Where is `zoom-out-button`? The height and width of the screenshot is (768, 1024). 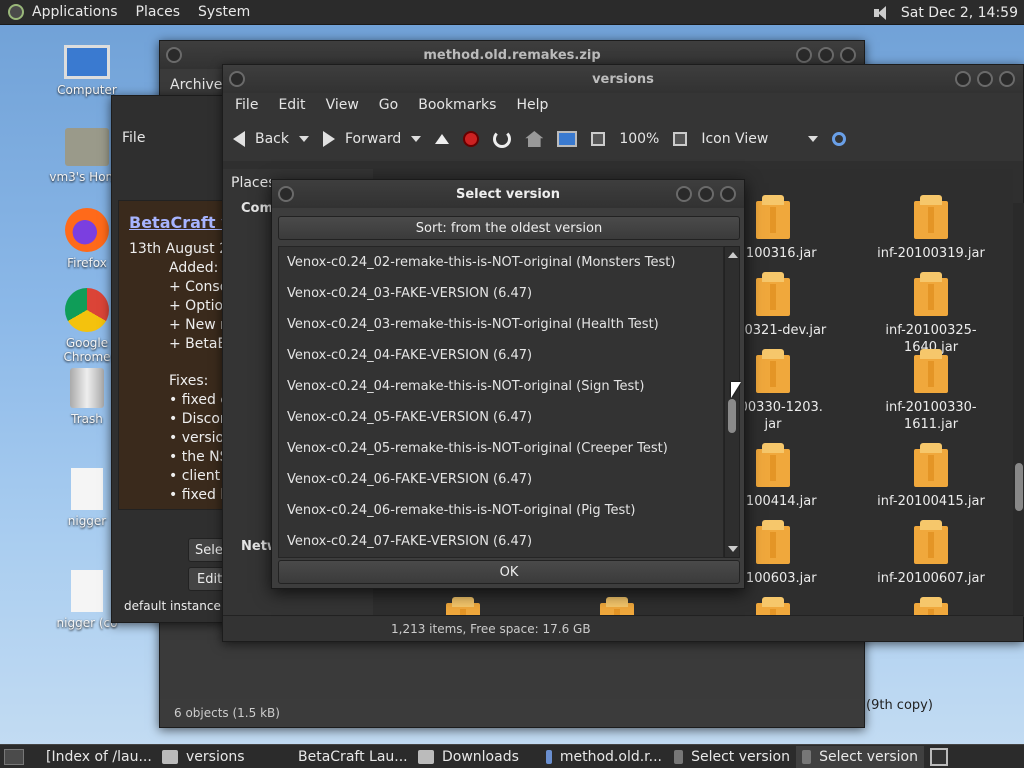
zoom-out-button is located at coordinates (598, 139).